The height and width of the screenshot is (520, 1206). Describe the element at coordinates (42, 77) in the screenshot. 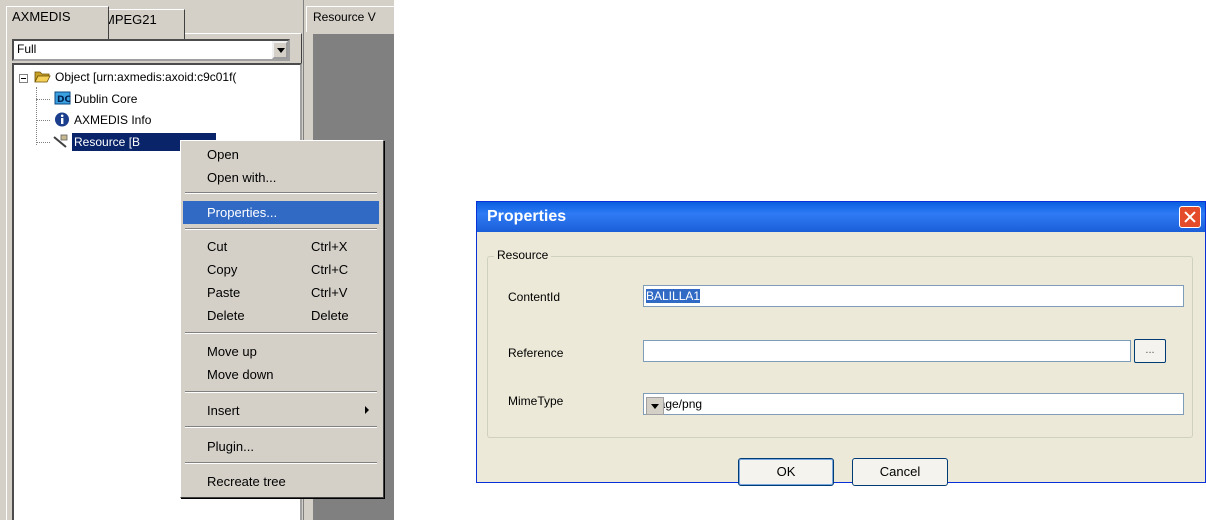

I see `folder-open-icon` at that location.